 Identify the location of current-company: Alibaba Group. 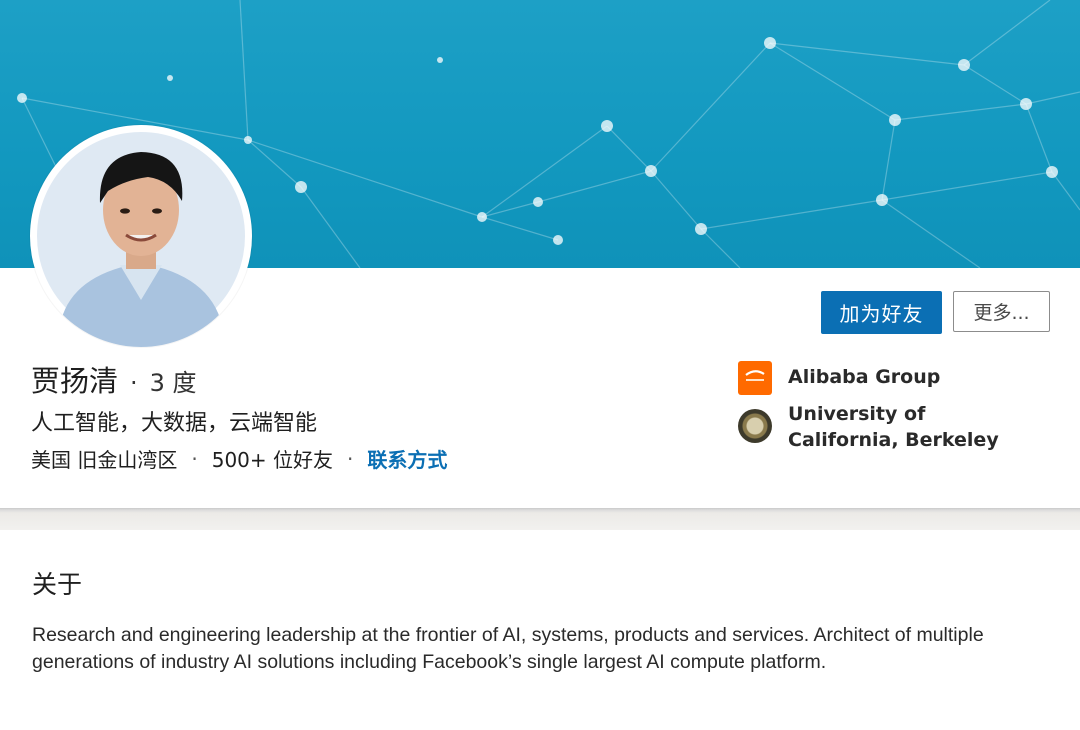
(839, 378).